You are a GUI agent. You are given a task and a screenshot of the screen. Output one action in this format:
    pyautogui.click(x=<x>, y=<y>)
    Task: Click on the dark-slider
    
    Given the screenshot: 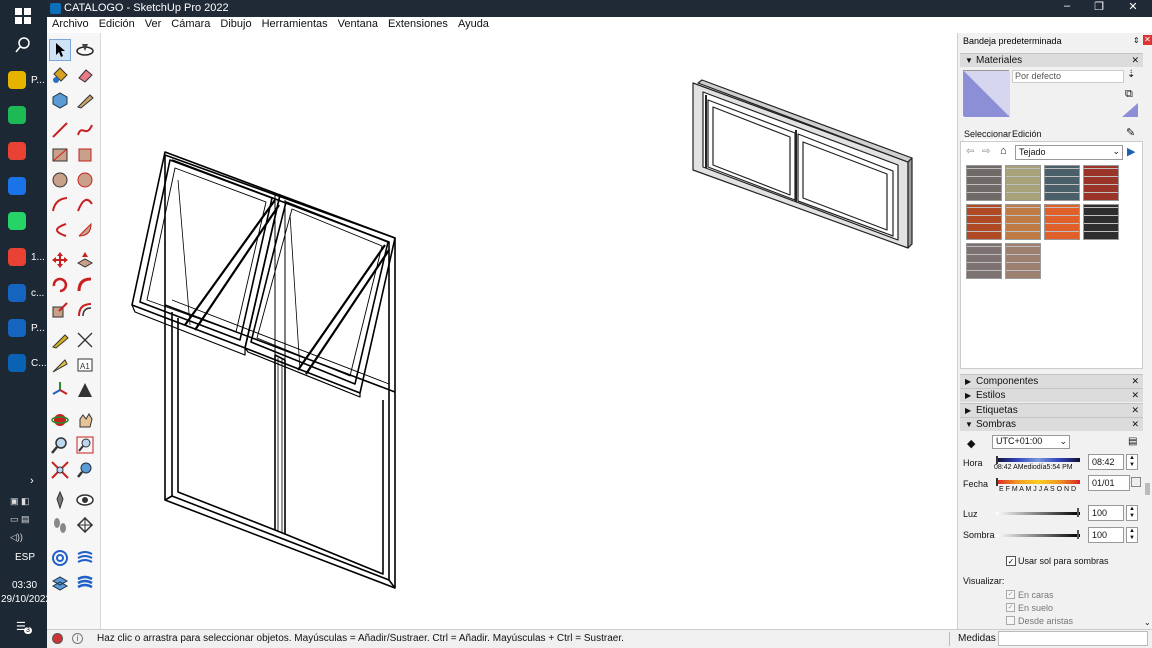 What is the action you would take?
    pyautogui.click(x=1038, y=535)
    